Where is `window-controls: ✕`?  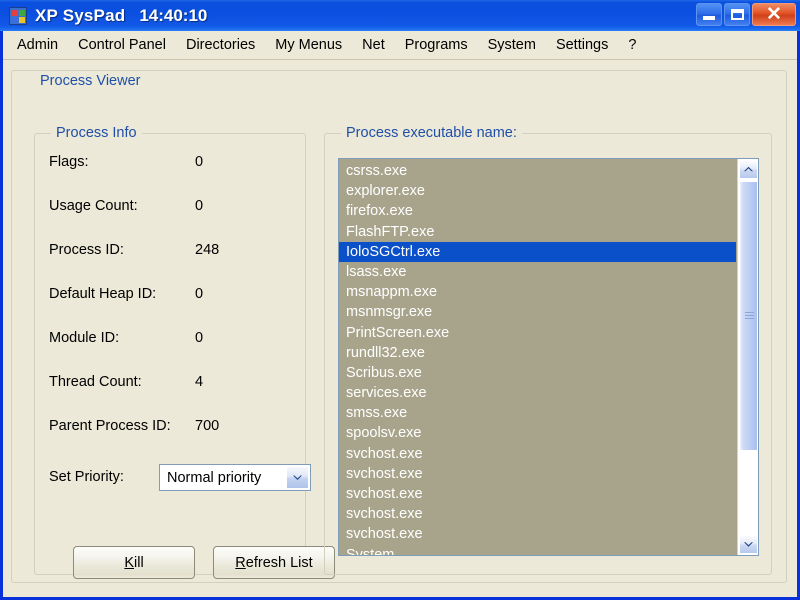
window-controls: ✕ is located at coordinates (746, 14).